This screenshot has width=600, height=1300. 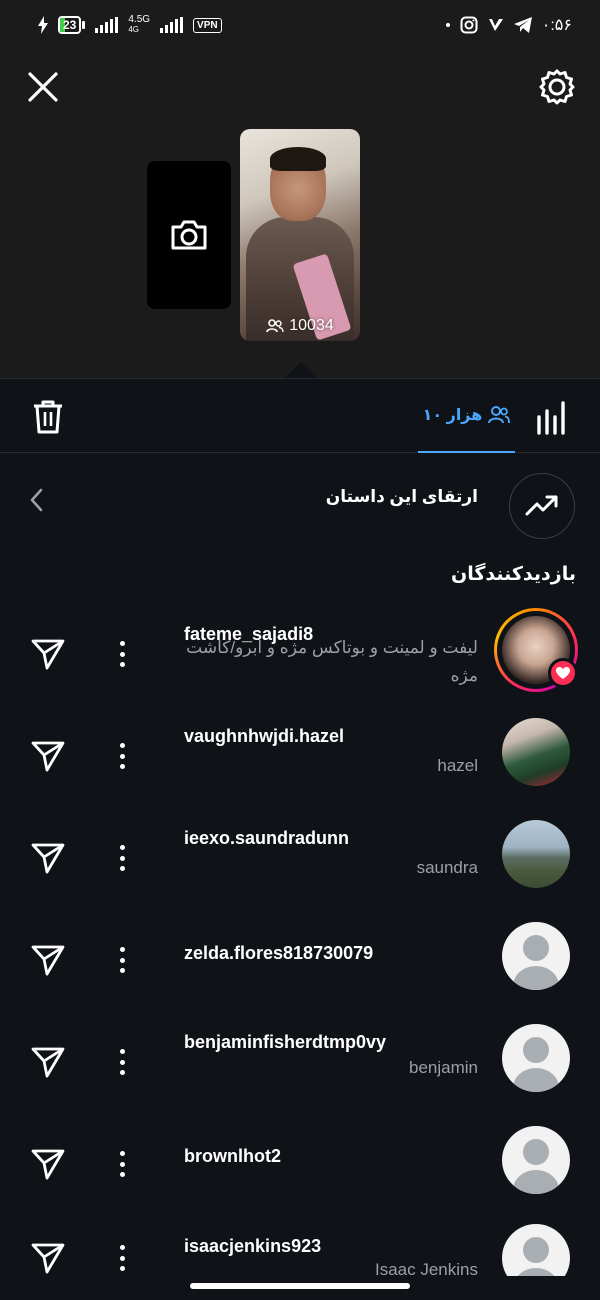 I want to click on charging-icon, so click(x=43, y=25).